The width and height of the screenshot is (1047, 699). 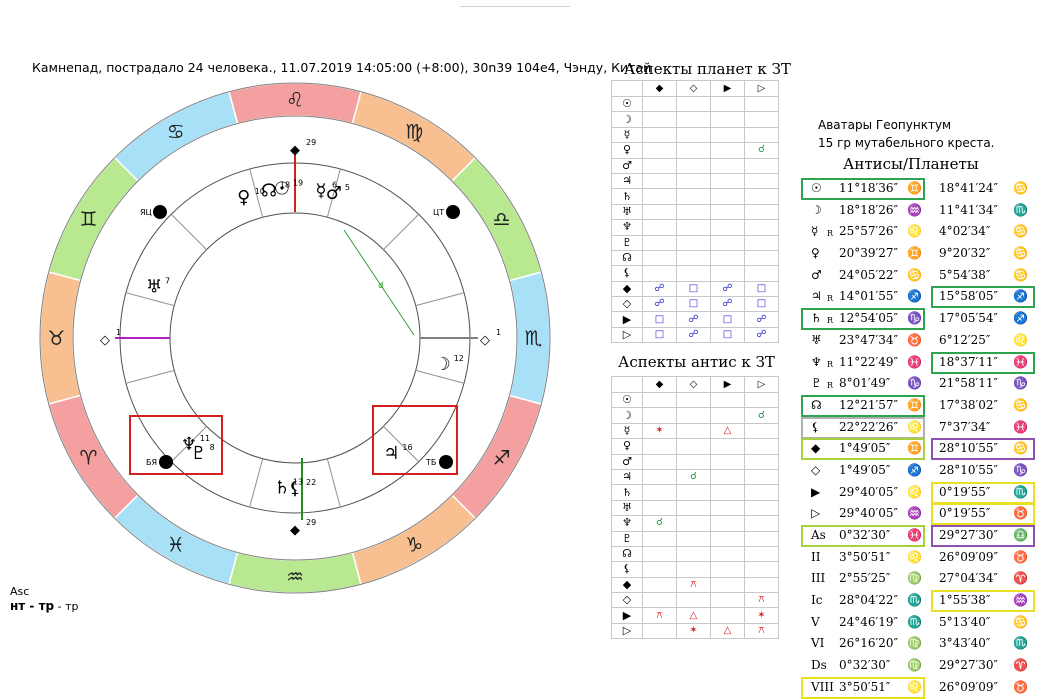 What do you see at coordinates (969, 686) in the screenshot?
I see `antis-position: 26°09′09″` at bounding box center [969, 686].